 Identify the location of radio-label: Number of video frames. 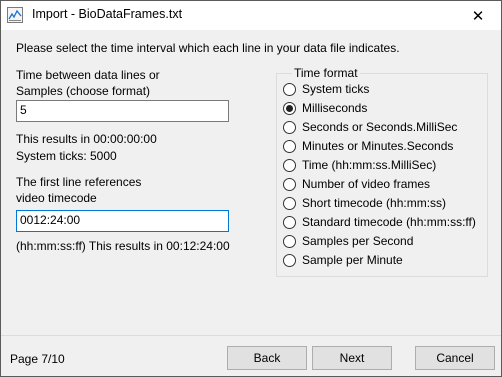
(366, 184).